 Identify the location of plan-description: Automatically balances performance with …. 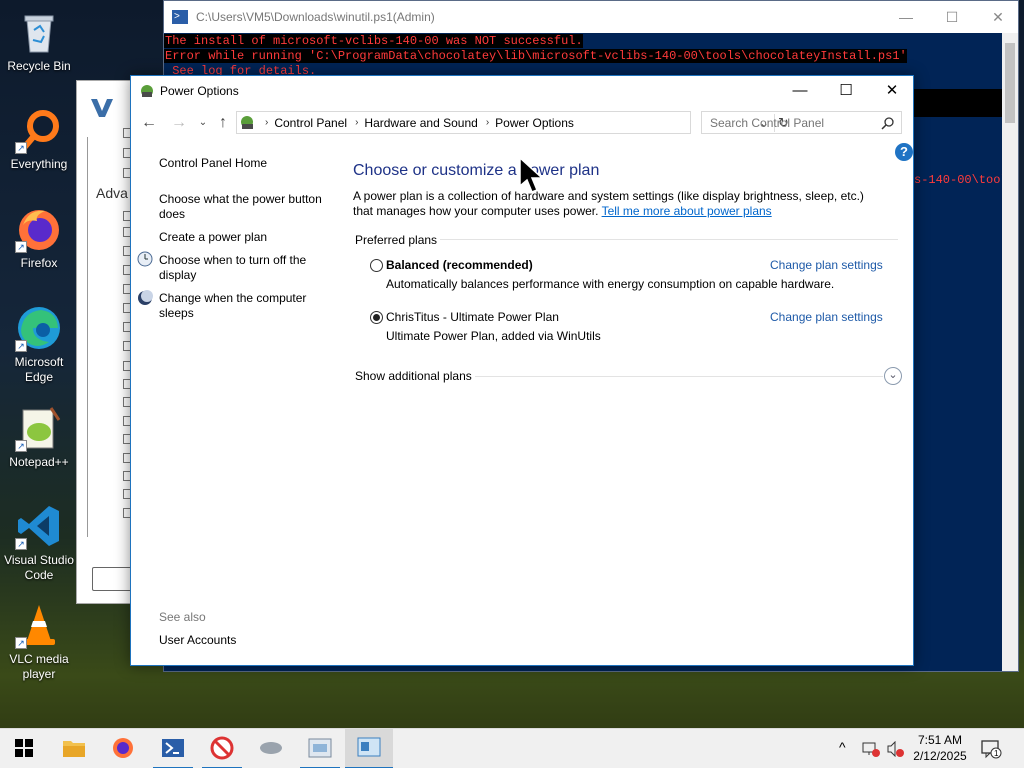
(610, 284).